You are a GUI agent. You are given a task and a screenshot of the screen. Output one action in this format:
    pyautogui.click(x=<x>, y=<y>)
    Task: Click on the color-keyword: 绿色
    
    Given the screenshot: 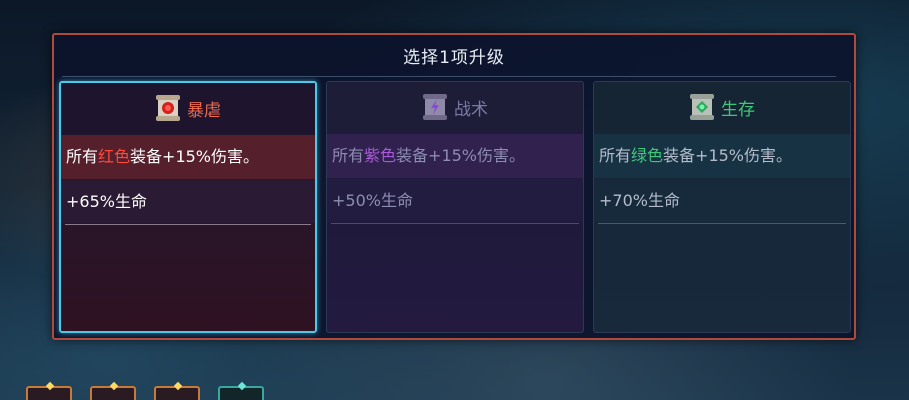 What is the action you would take?
    pyautogui.click(x=647, y=155)
    